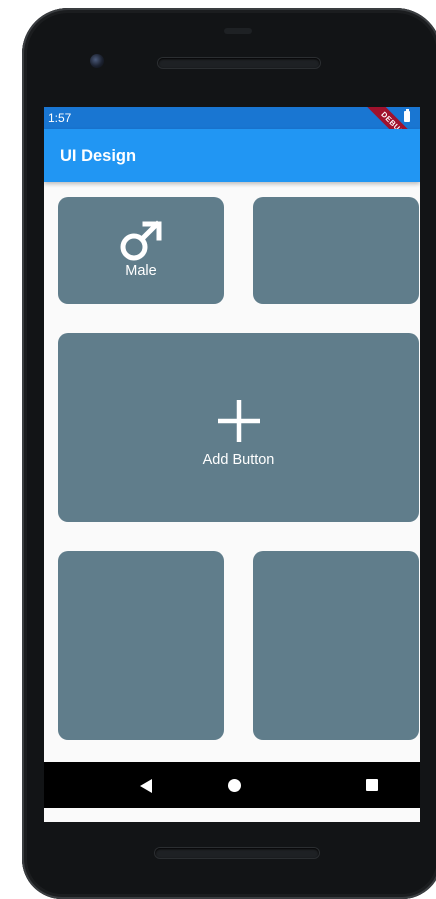  What do you see at coordinates (98, 156) in the screenshot?
I see `page-title: UI Design` at bounding box center [98, 156].